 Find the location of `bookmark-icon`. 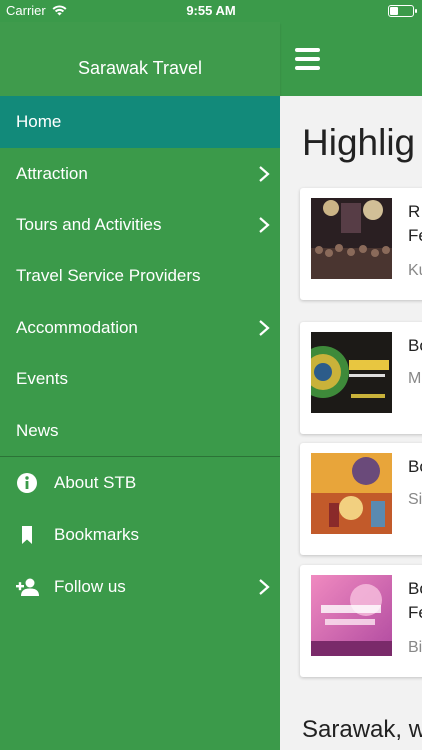

bookmark-icon is located at coordinates (27, 535).